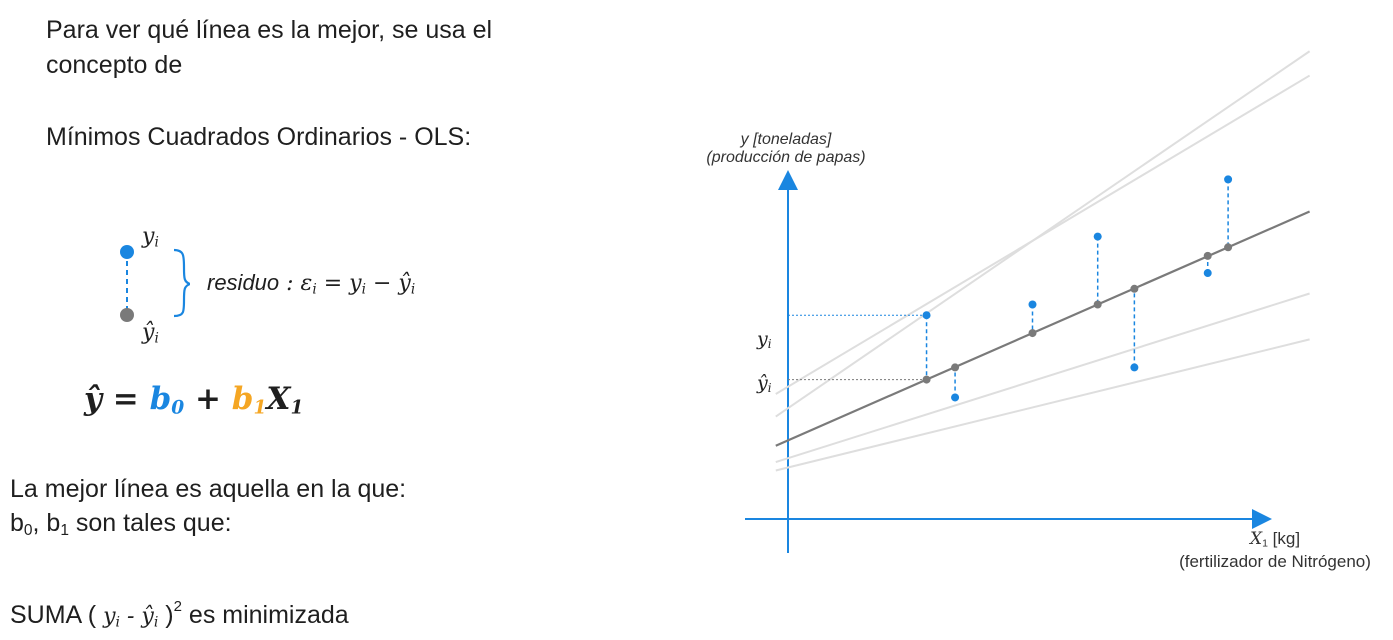 The image size is (1393, 640). Describe the element at coordinates (764, 339) in the screenshot. I see `yi-tick-label: yi` at that location.